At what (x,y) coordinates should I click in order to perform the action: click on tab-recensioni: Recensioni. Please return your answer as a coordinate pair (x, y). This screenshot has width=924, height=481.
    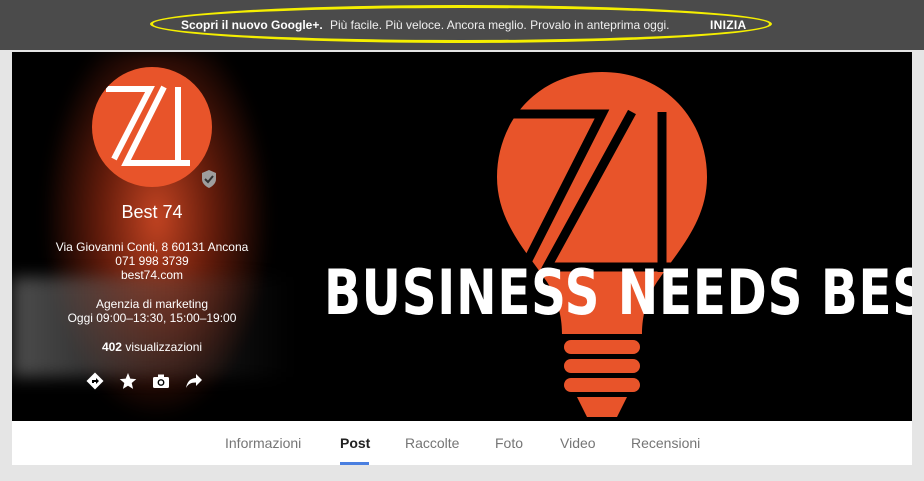
    Looking at the image, I should click on (665, 443).